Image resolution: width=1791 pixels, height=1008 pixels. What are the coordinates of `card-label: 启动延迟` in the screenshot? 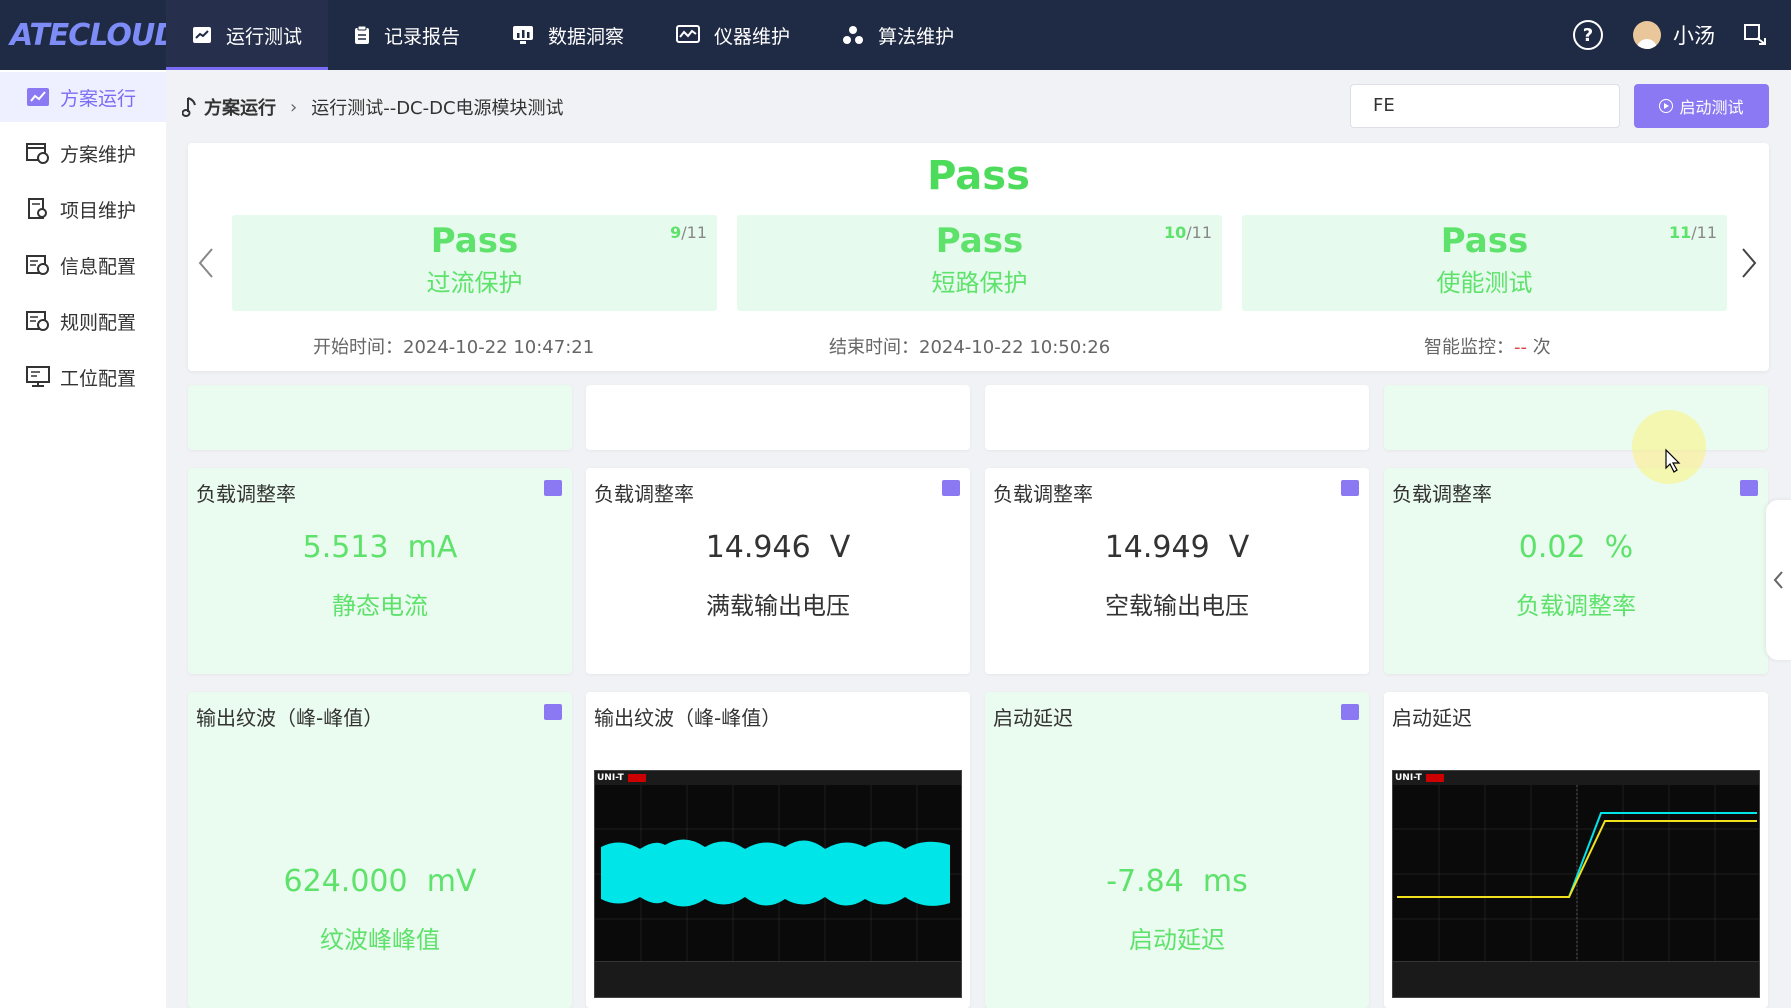 It's located at (1177, 940).